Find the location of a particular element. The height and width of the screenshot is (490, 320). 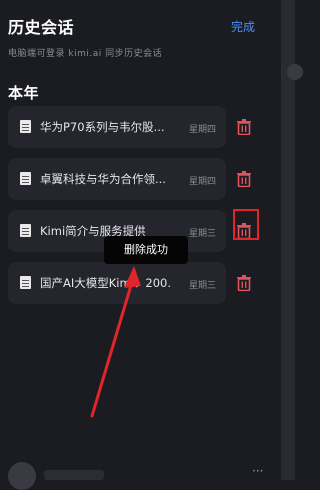

conversation-card: 卓翼科技与华为合作领... 星期四 is located at coordinates (117, 179).